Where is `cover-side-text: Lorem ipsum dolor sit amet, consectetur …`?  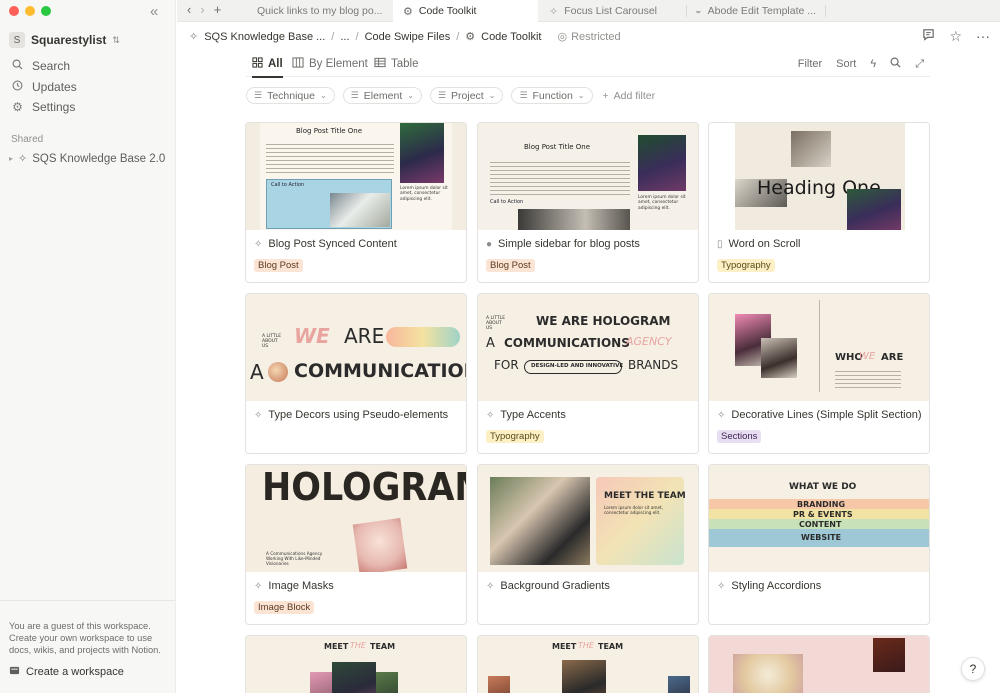
cover-side-text: Lorem ipsum dolor sit amet, consectetur … is located at coordinates (662, 203).